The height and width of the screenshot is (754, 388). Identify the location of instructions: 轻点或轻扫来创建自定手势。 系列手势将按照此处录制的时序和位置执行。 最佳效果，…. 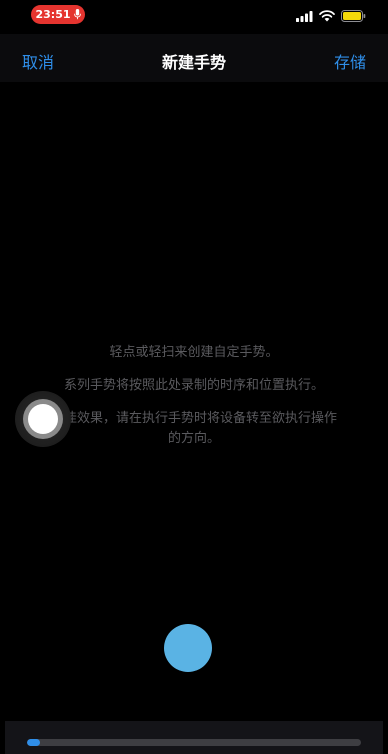
(194, 402).